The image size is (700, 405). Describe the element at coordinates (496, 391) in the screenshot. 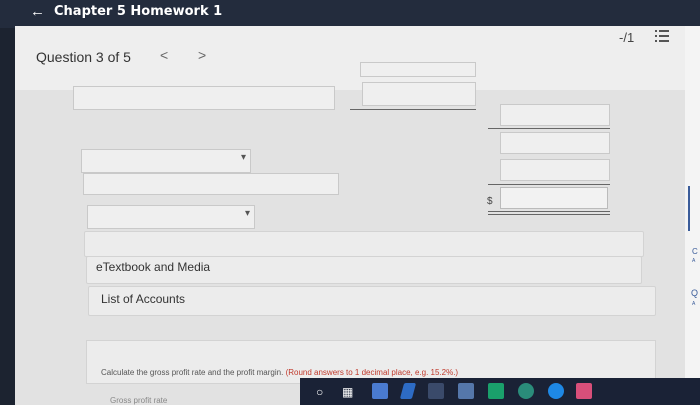

I see `app-icon-green` at that location.